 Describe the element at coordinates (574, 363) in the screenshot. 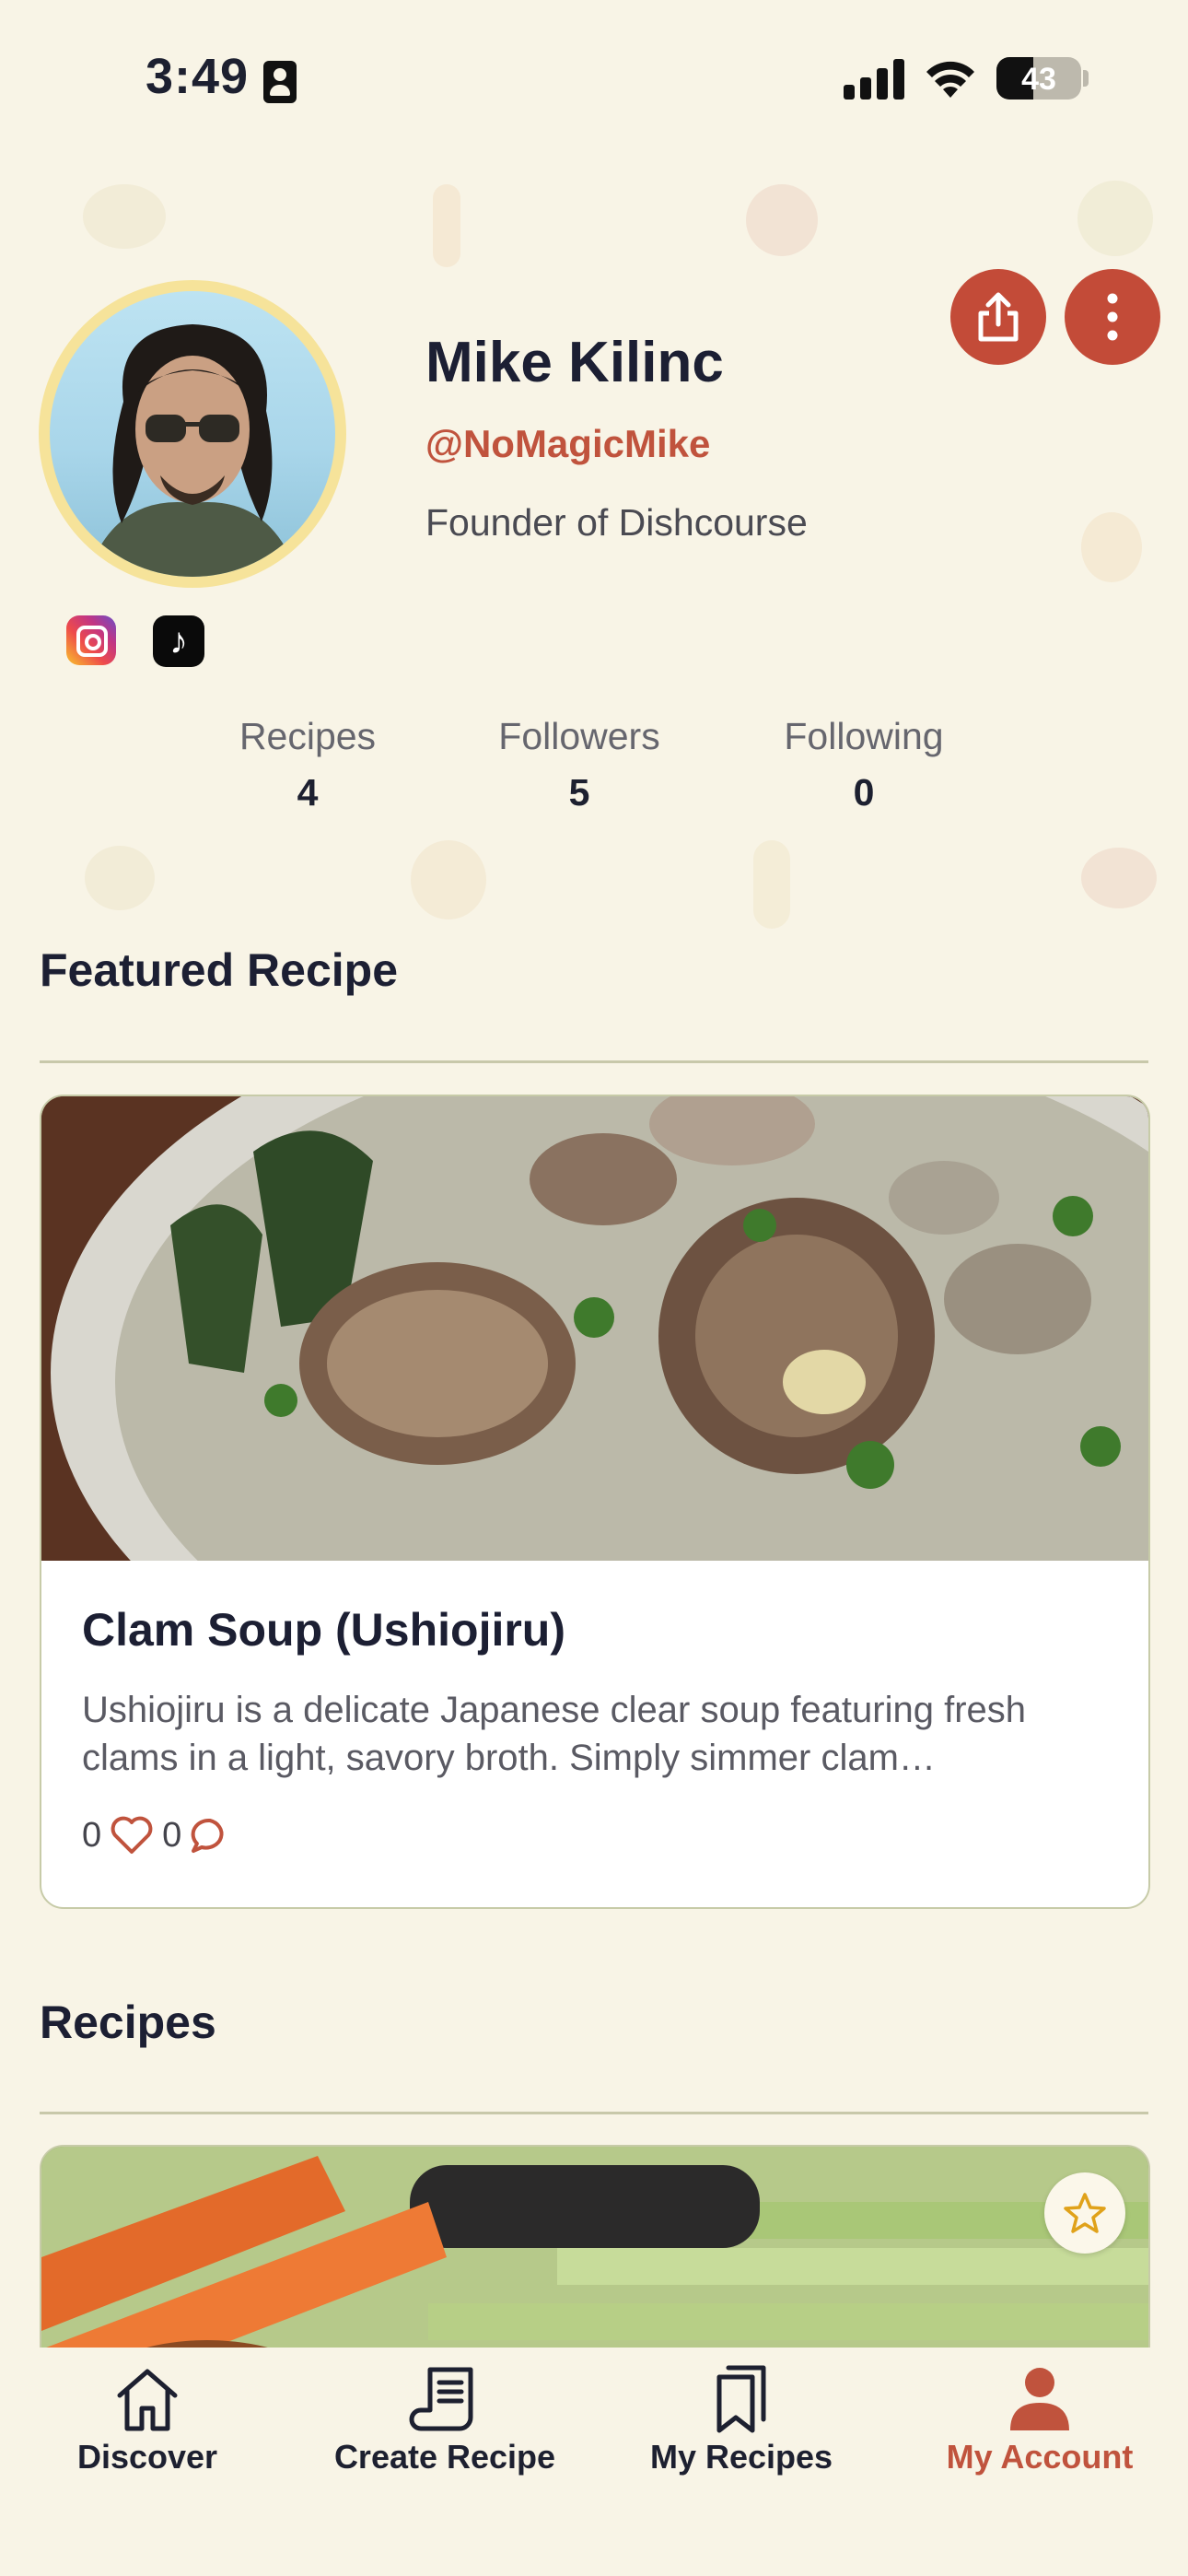

I see `profile-name: Mike Kilinc` at that location.